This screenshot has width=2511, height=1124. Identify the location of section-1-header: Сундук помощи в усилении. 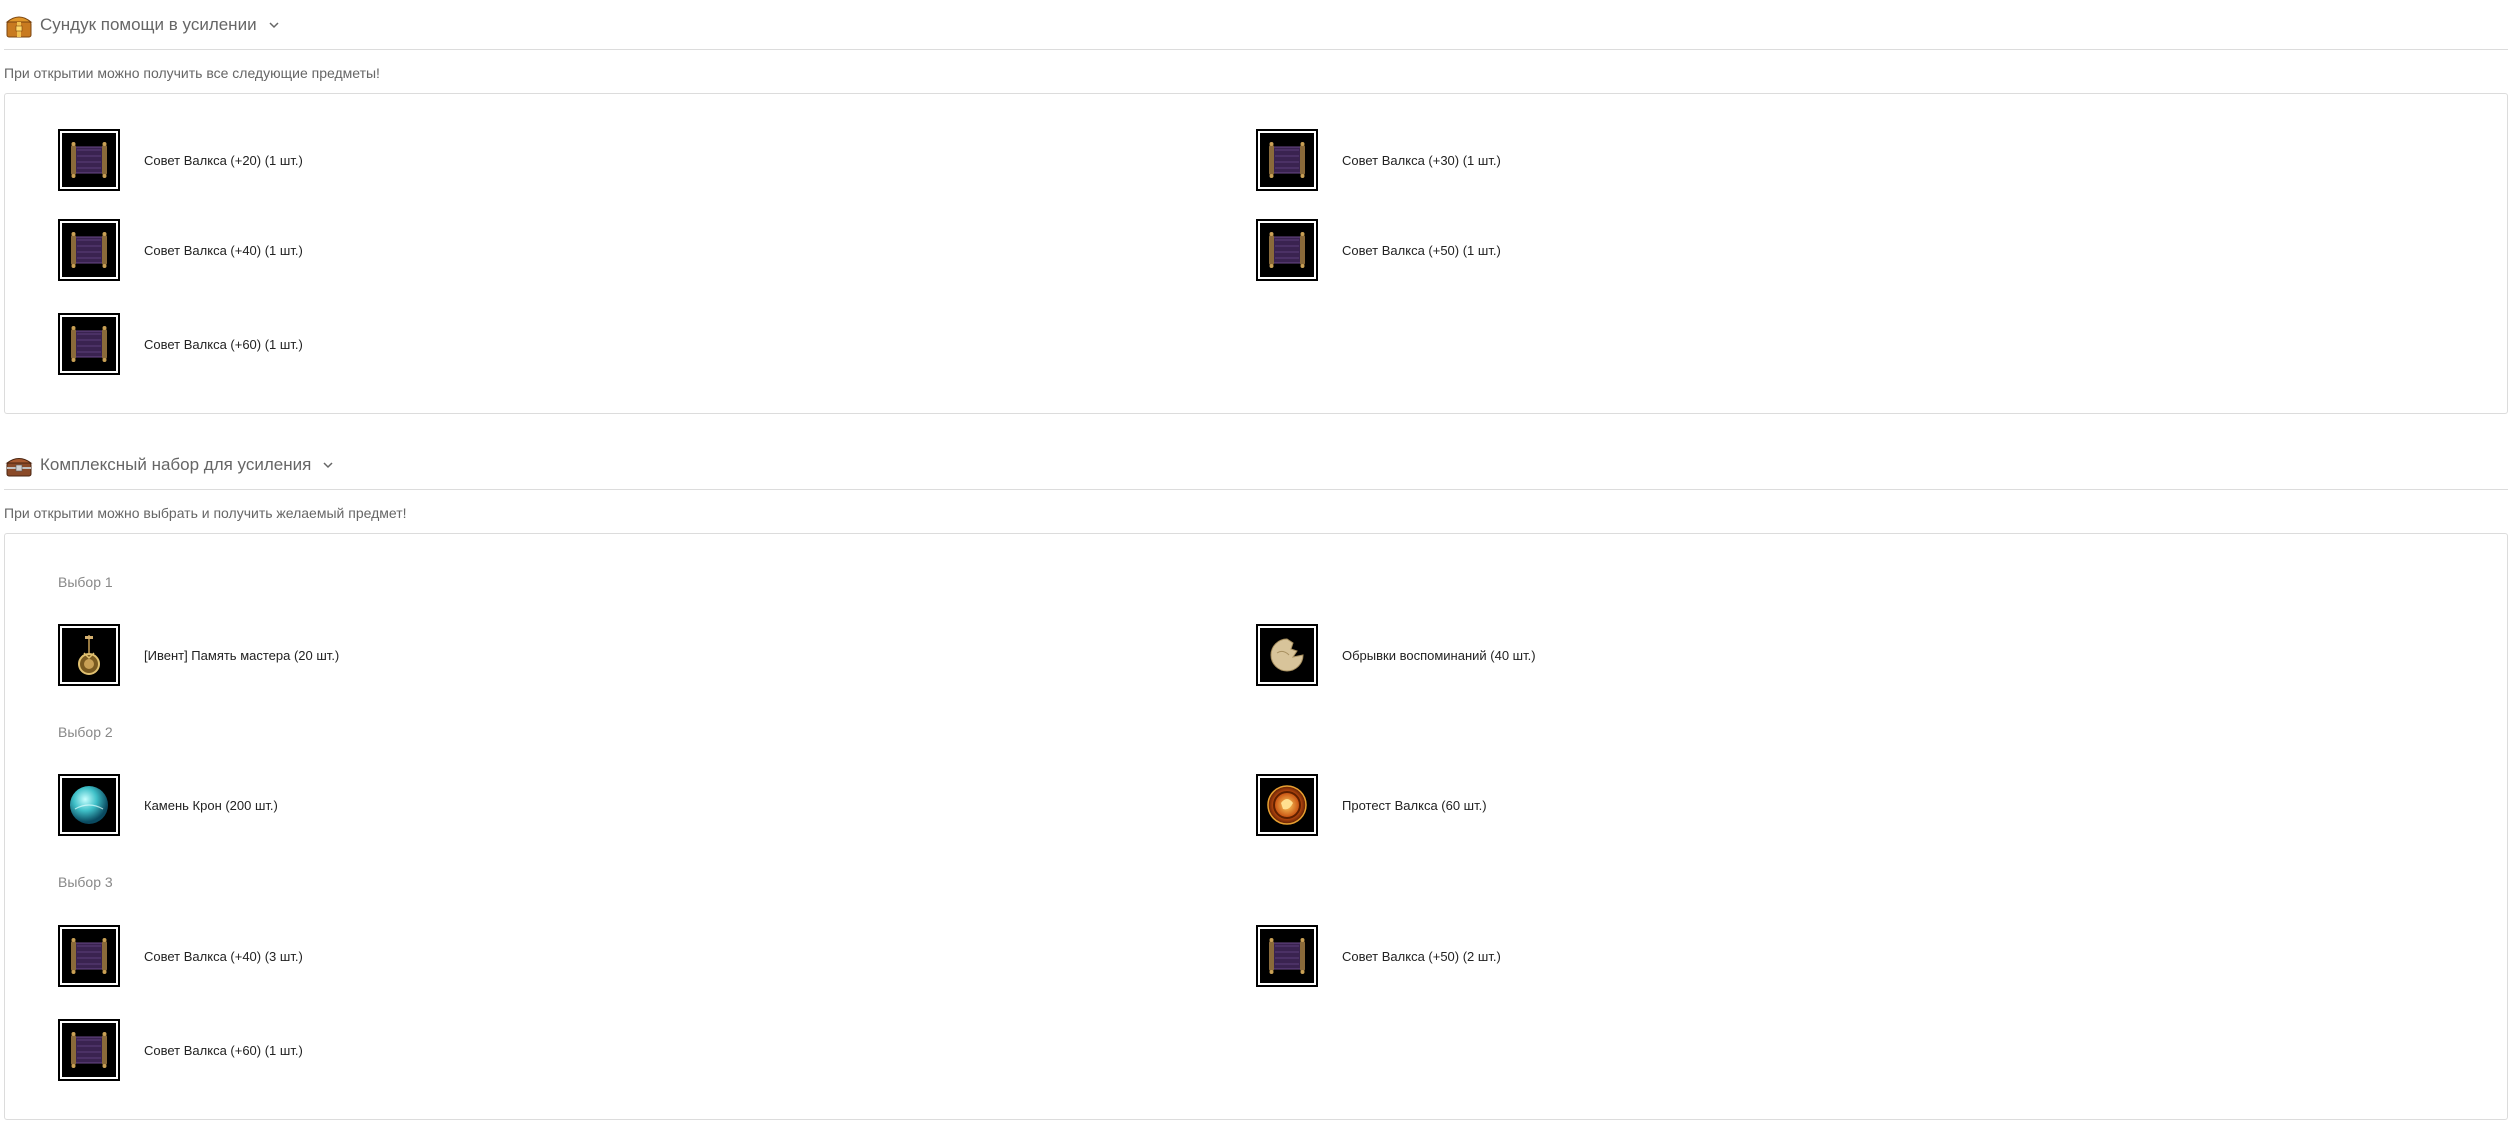
(142, 25).